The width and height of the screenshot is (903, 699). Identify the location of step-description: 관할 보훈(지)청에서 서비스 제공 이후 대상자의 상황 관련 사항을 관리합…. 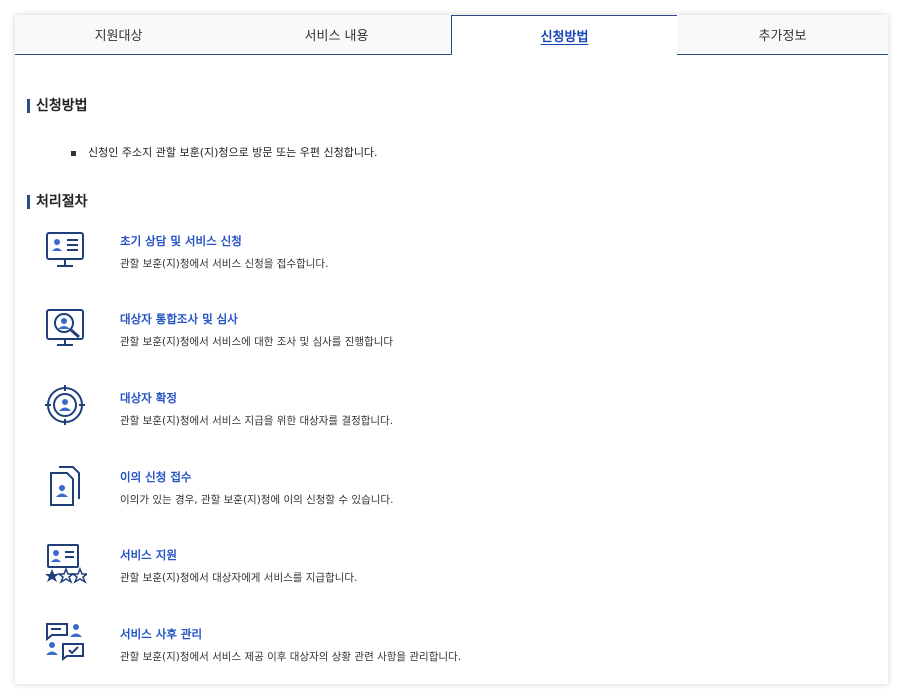
(291, 657).